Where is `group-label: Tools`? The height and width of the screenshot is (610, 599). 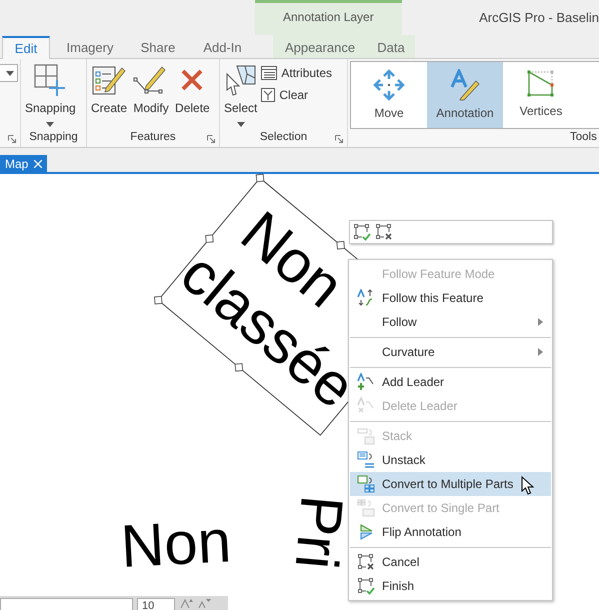
group-label: Tools is located at coordinates (583, 138).